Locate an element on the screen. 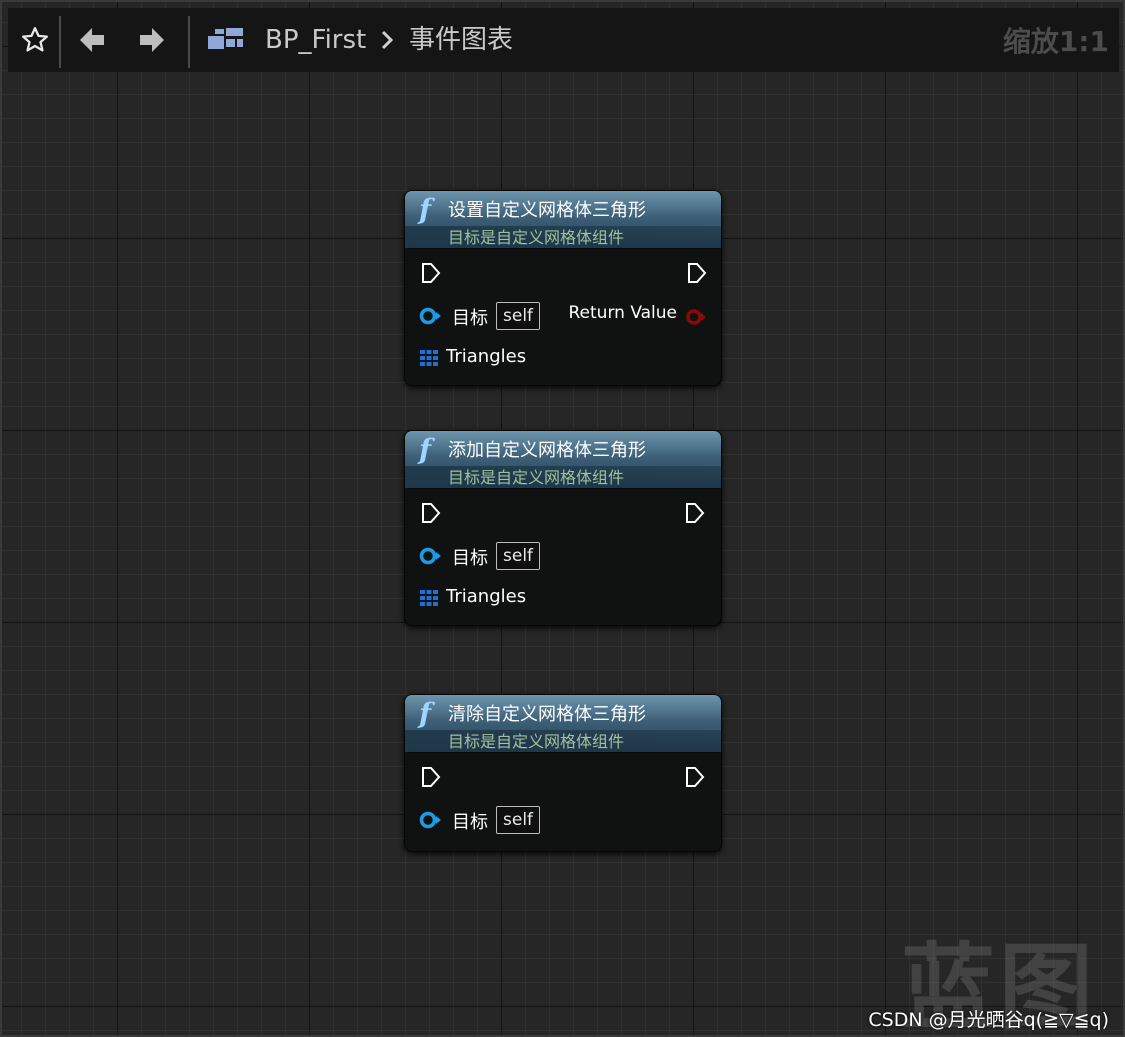  breadcrumb-separator is located at coordinates (387, 40).